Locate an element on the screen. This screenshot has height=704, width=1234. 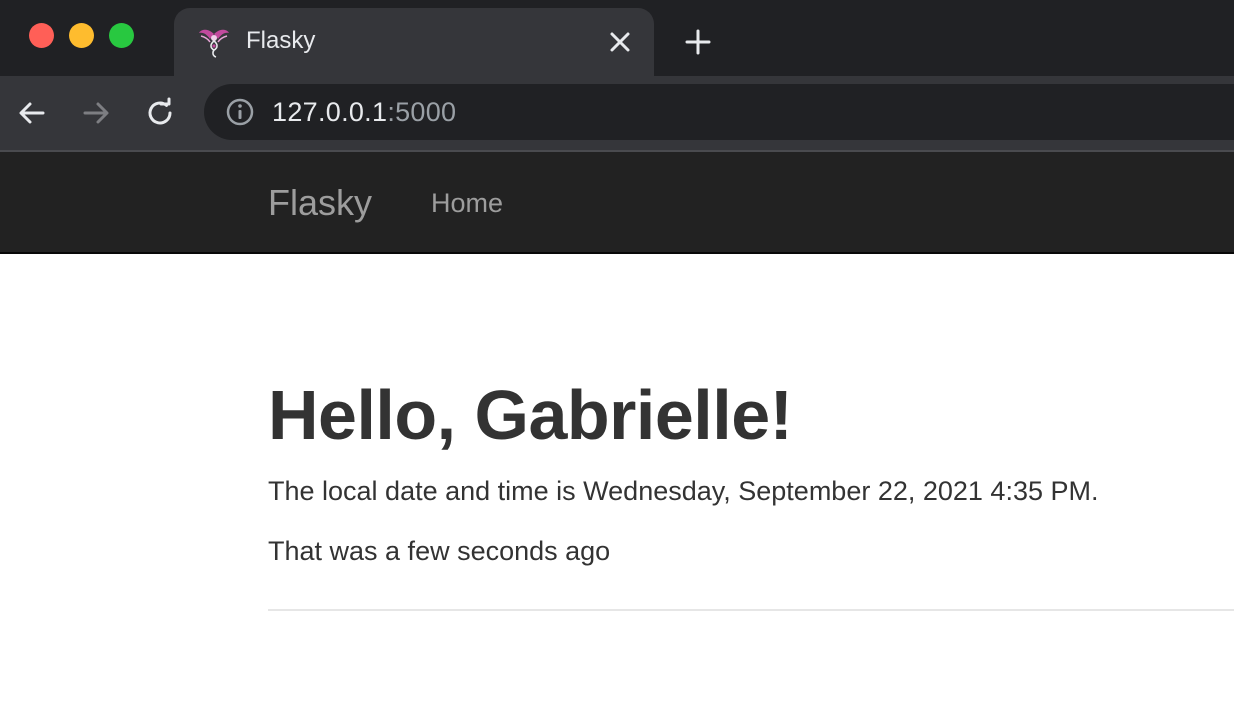
browser-tab-flasky: Flasky is located at coordinates (414, 42).